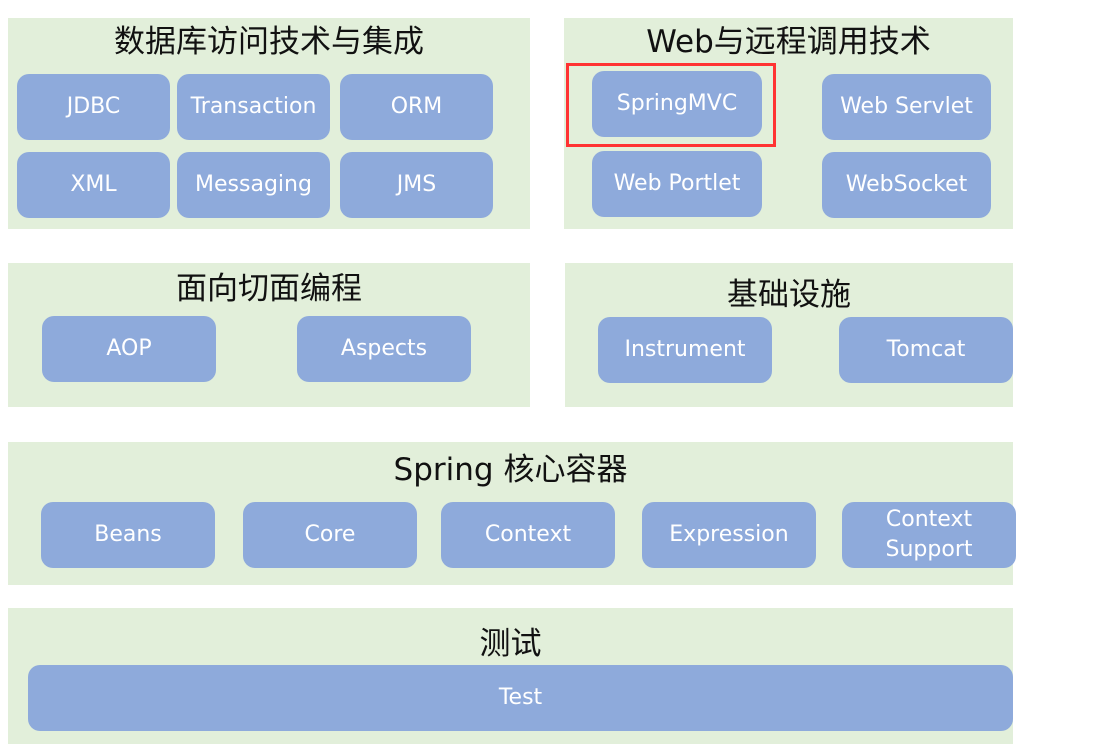 The width and height of the screenshot is (1099, 744). I want to click on module-context-support: Context Support, so click(929, 535).